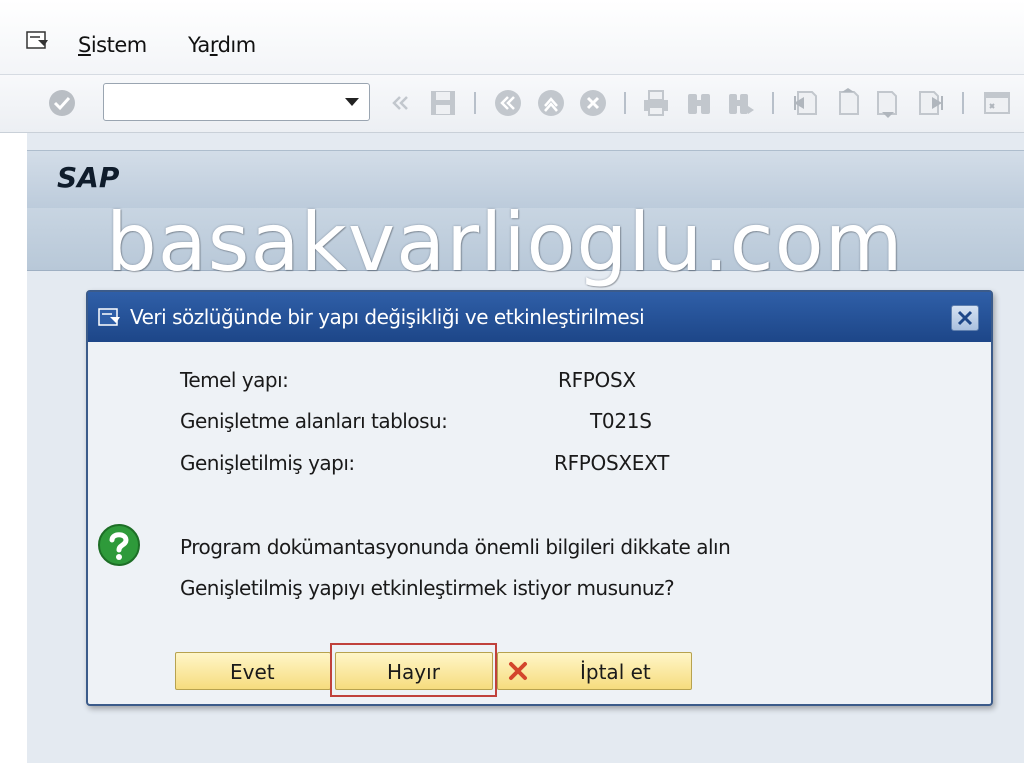 The image size is (1024, 763). Describe the element at coordinates (13, 448) in the screenshot. I see `left-margin` at that location.